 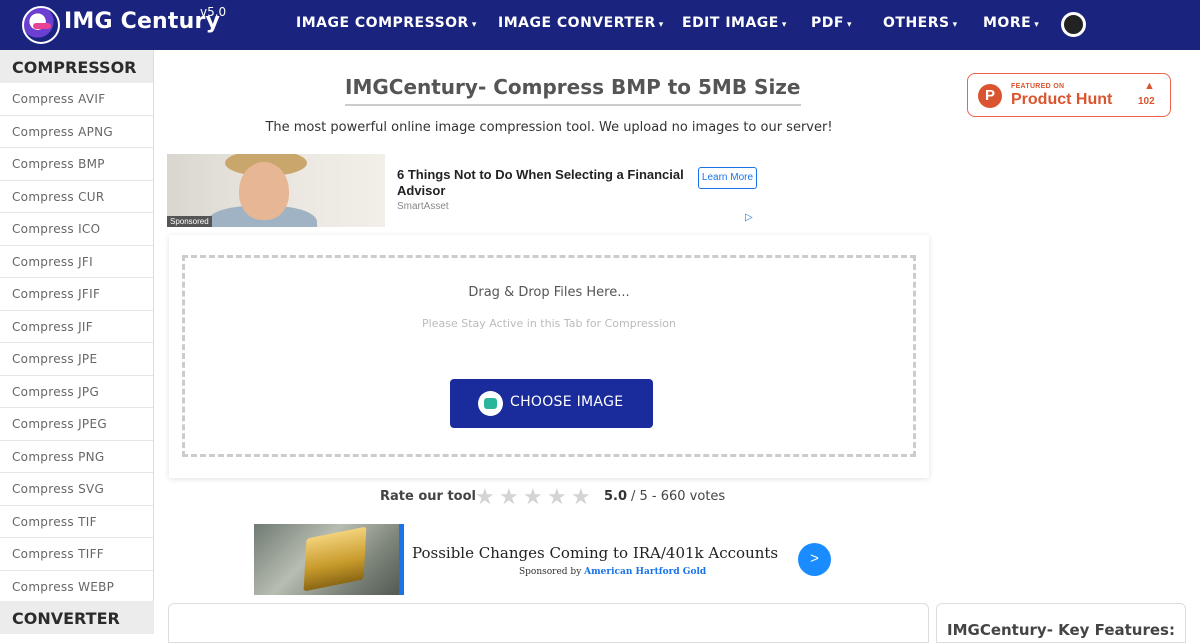 What do you see at coordinates (645, 572) in the screenshot?
I see `ad-sponsor-name: American Hartford Gold` at bounding box center [645, 572].